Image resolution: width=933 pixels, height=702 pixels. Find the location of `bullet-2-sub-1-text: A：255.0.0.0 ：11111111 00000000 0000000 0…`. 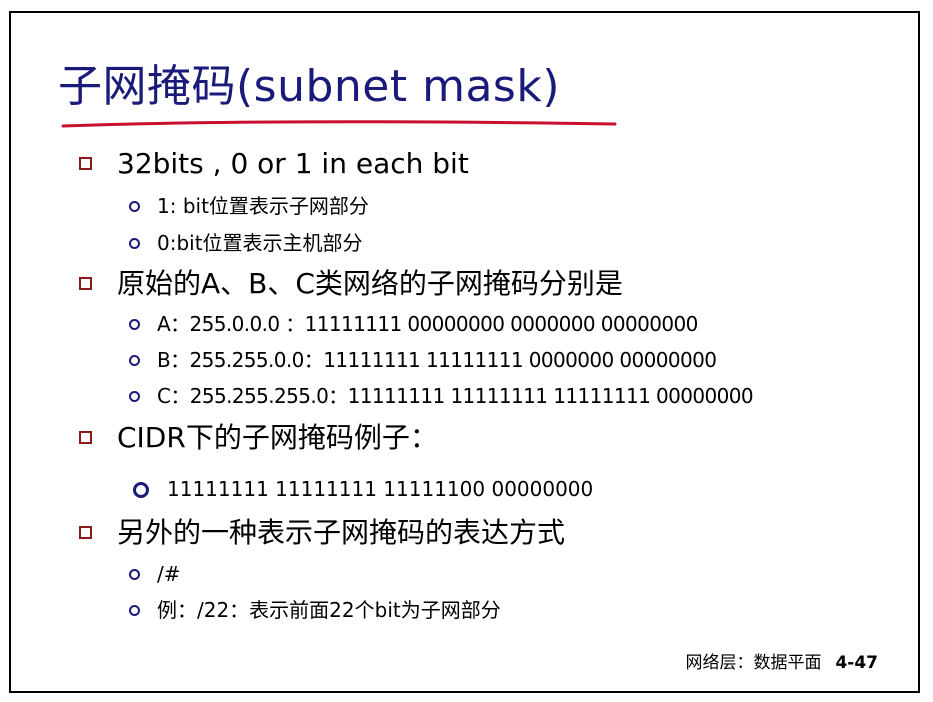

bullet-2-sub-1-text: A：255.0.0.0 ：11111111 00000000 0000000 0… is located at coordinates (427, 324).